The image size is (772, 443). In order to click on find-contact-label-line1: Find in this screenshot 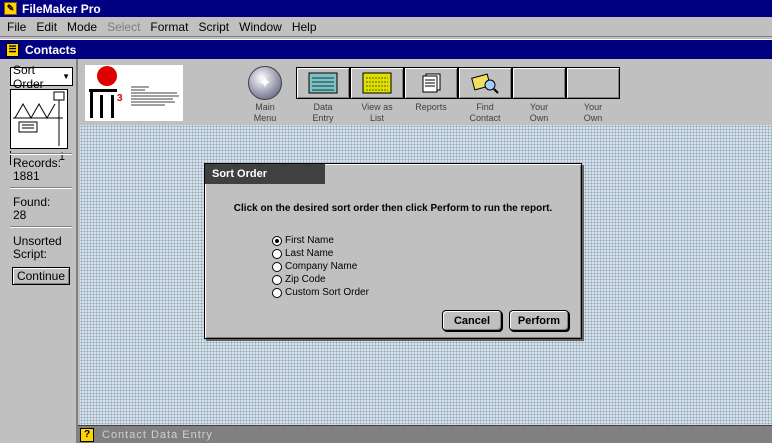, I will do `click(485, 107)`.